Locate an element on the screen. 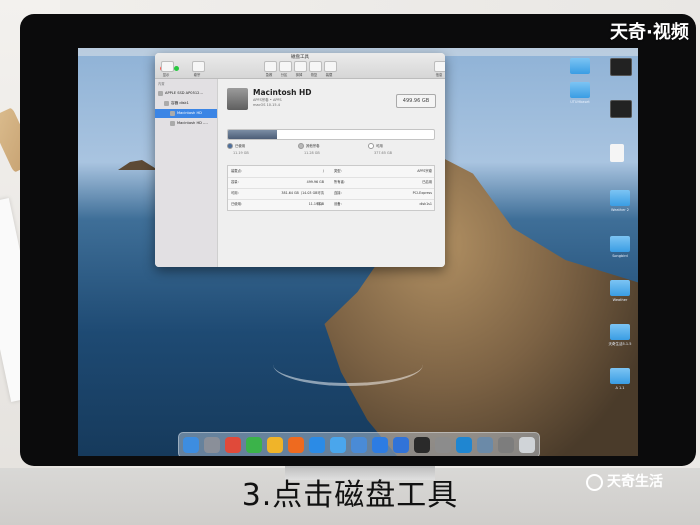  mount-icon is located at coordinates (330, 66).